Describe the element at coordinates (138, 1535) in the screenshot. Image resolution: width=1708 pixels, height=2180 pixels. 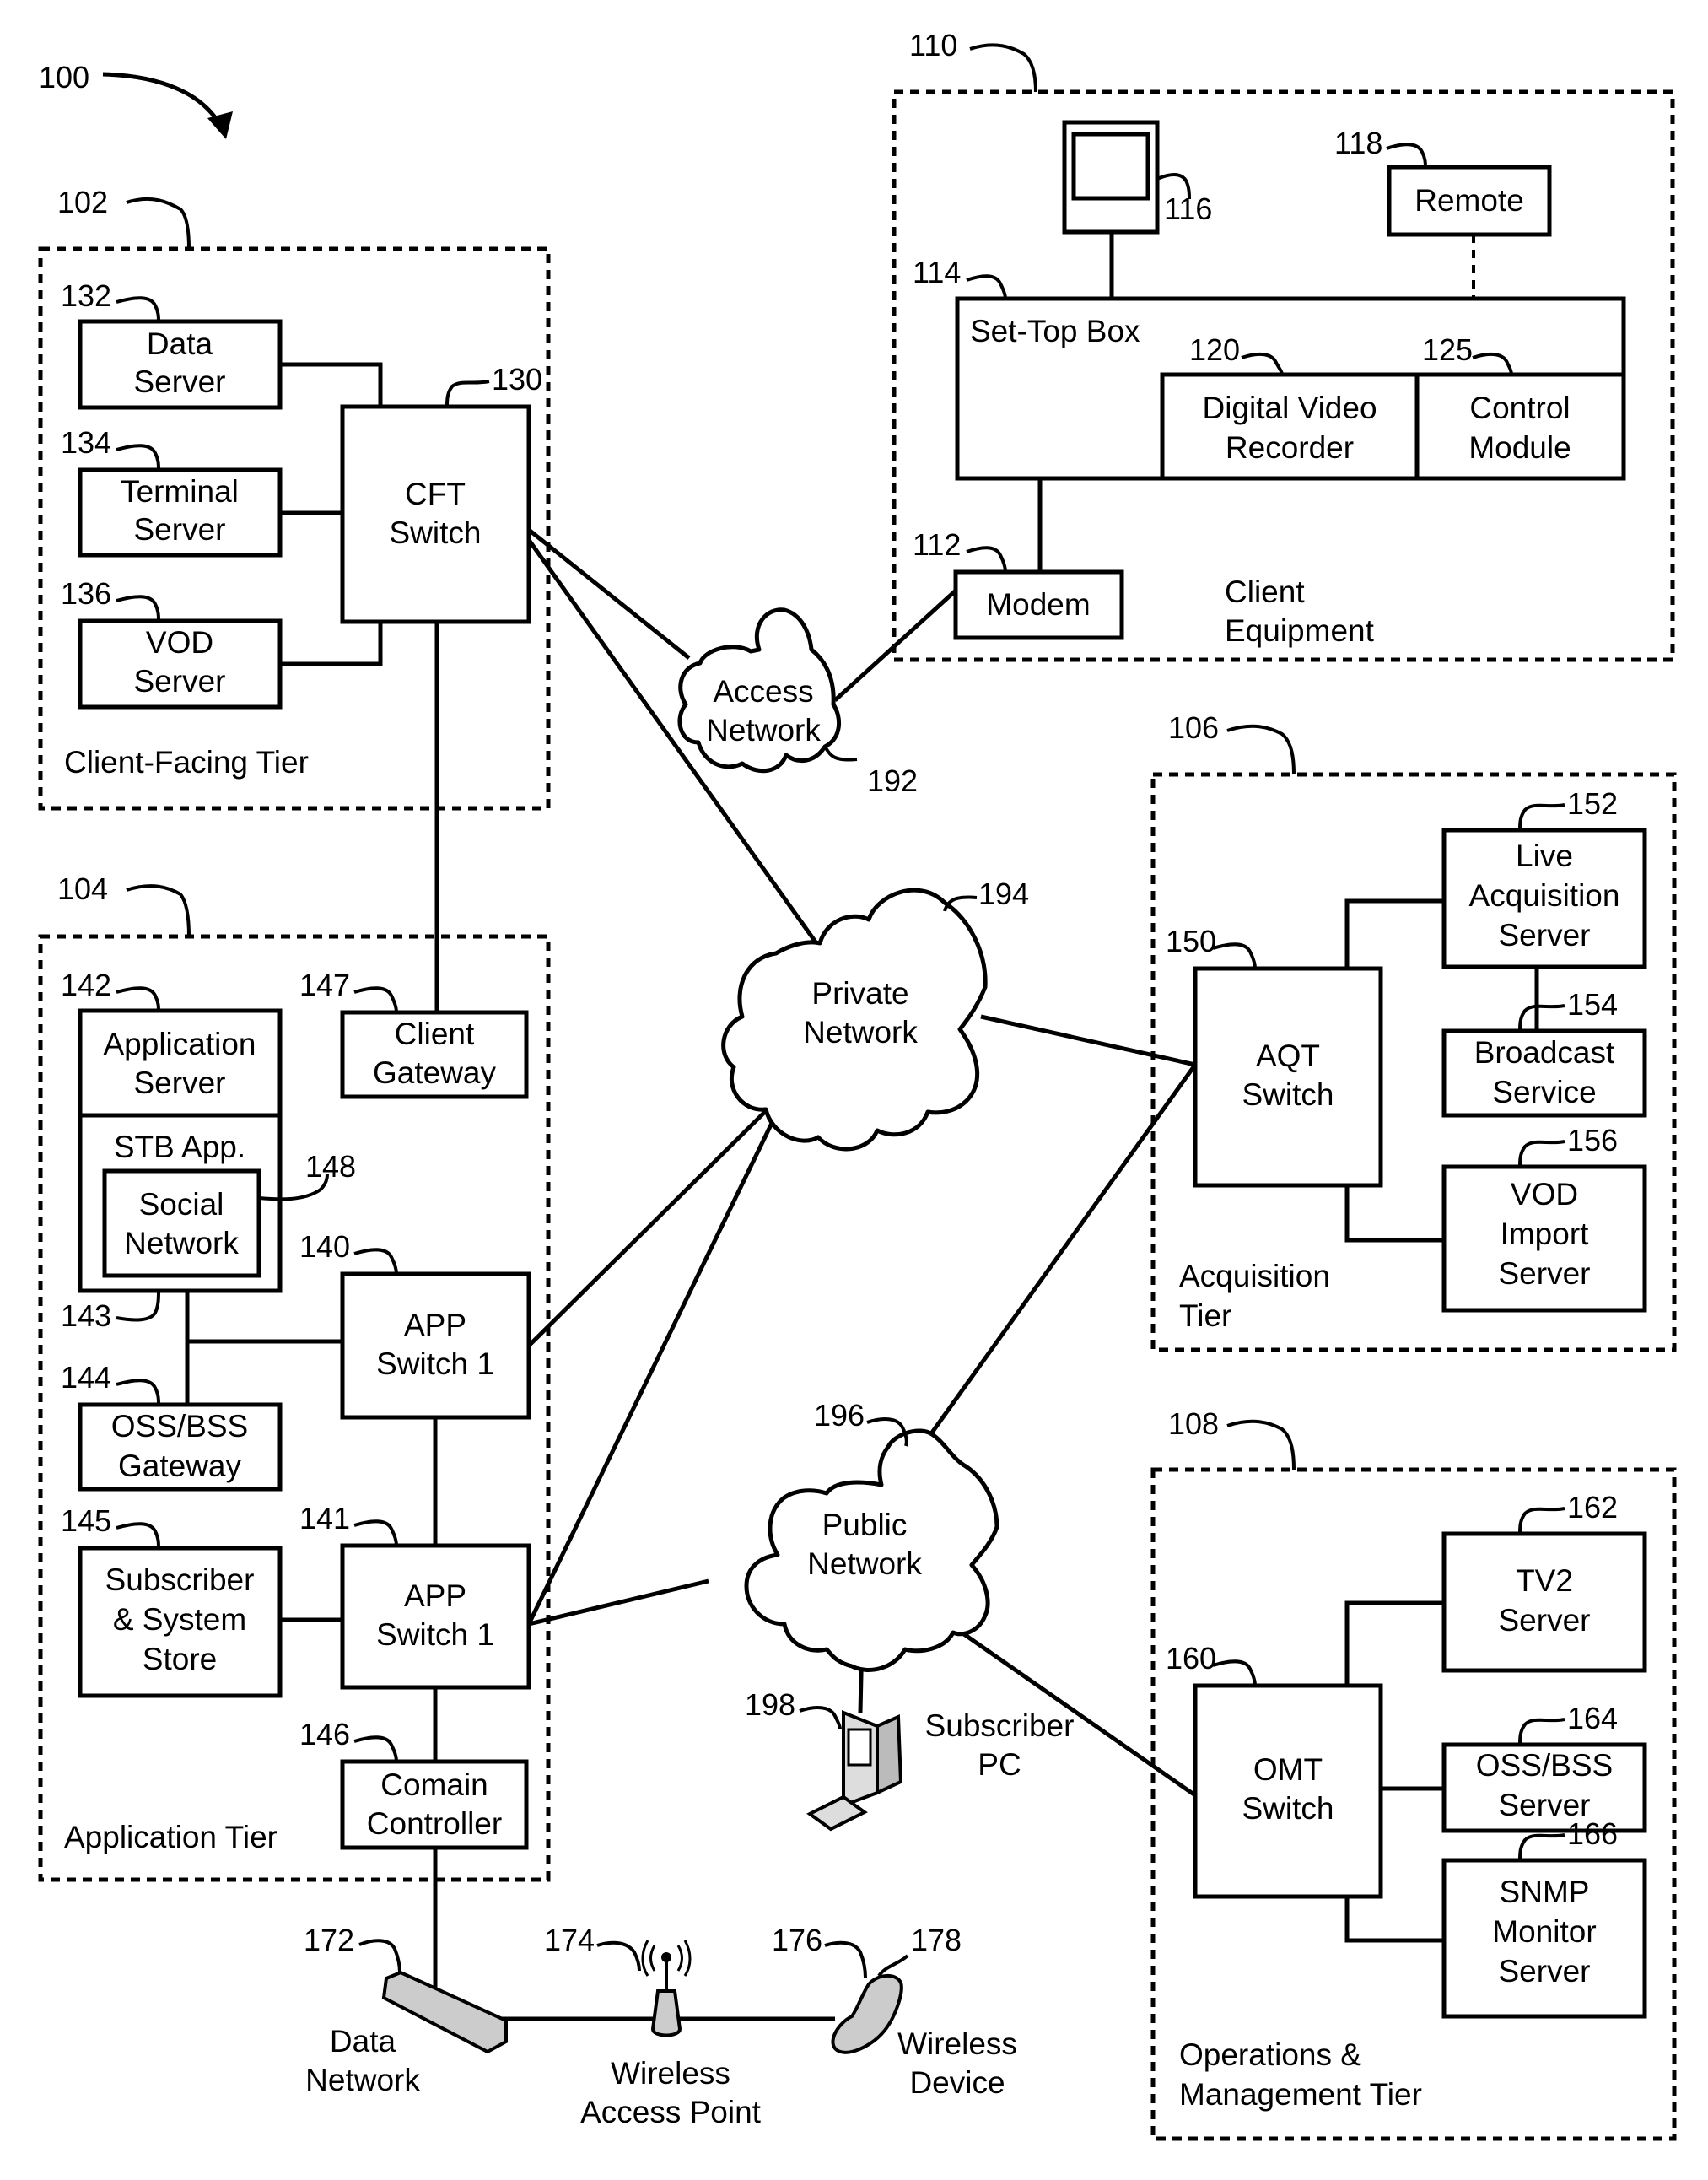
I see `subscriber-store-leader` at that location.